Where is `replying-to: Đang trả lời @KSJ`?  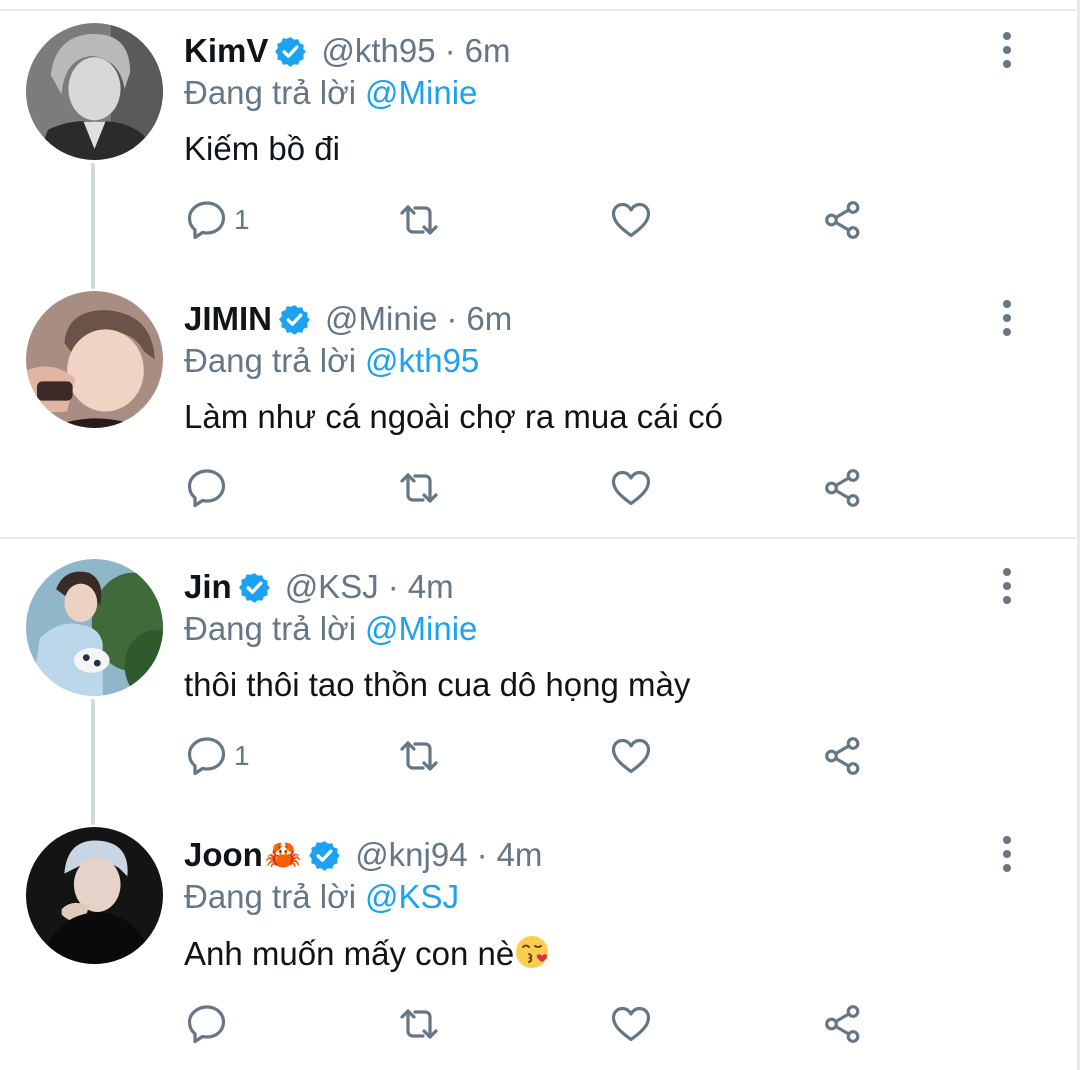
replying-to: Đang trả lời @KSJ is located at coordinates (321, 897).